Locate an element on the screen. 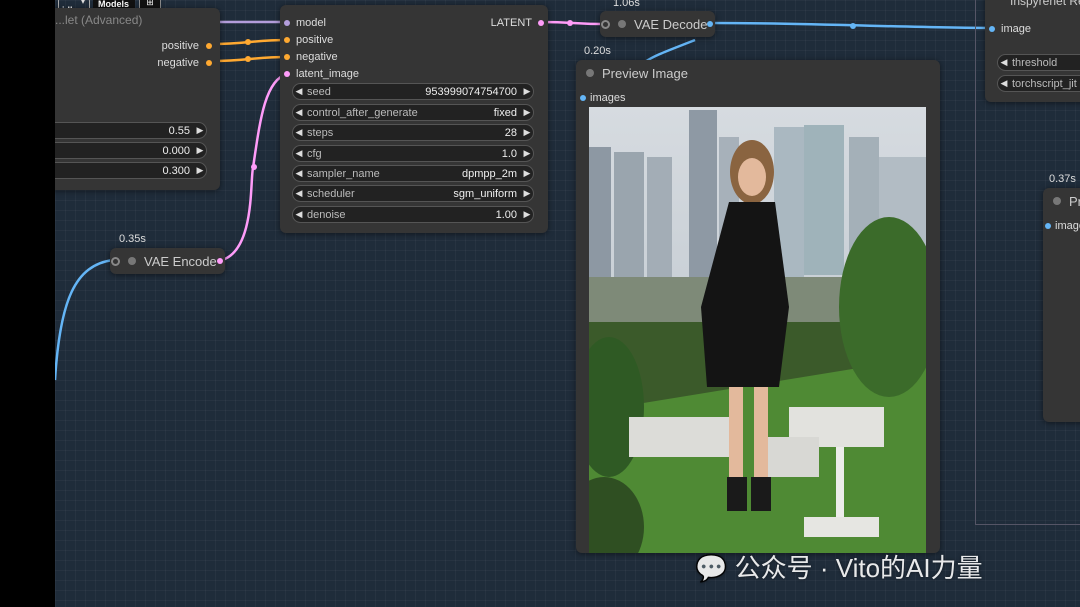  input-image-dot is located at coordinates (992, 29).